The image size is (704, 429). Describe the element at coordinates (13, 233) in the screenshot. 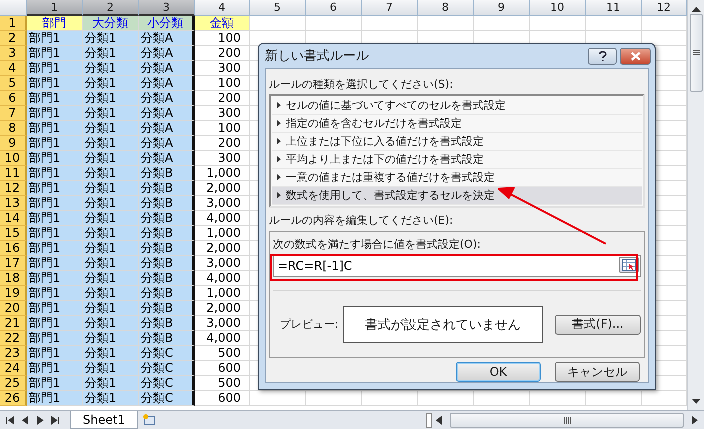

I see `row-header: 15` at that location.